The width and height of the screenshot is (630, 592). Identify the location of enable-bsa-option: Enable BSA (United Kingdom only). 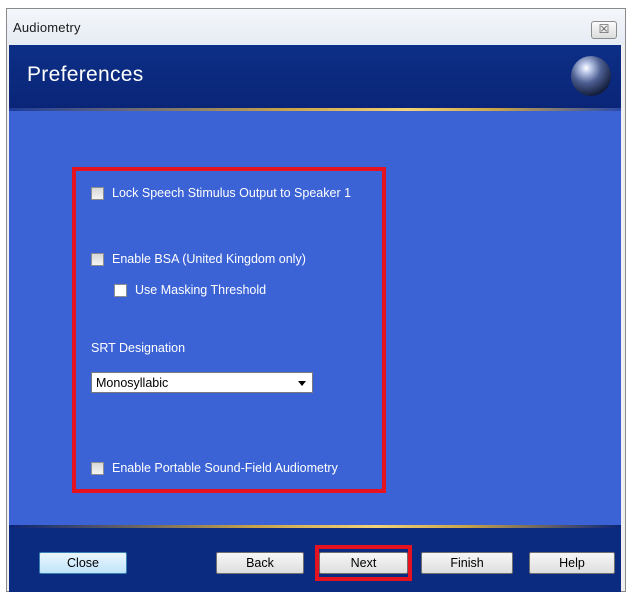
(198, 259).